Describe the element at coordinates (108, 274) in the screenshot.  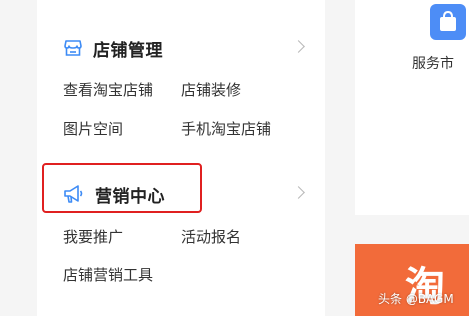
I see `store-marketing-tools-link: 店铺营销工具` at that location.